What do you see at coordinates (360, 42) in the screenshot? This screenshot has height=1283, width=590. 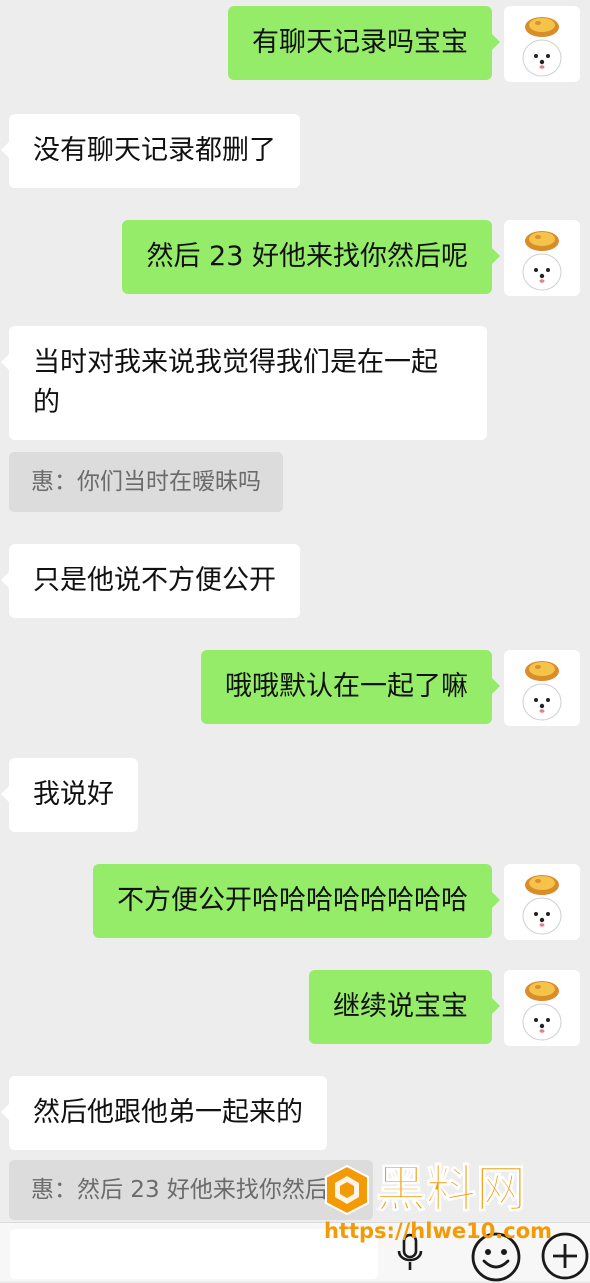 I see `message-text: 有聊天记录吗宝宝` at bounding box center [360, 42].